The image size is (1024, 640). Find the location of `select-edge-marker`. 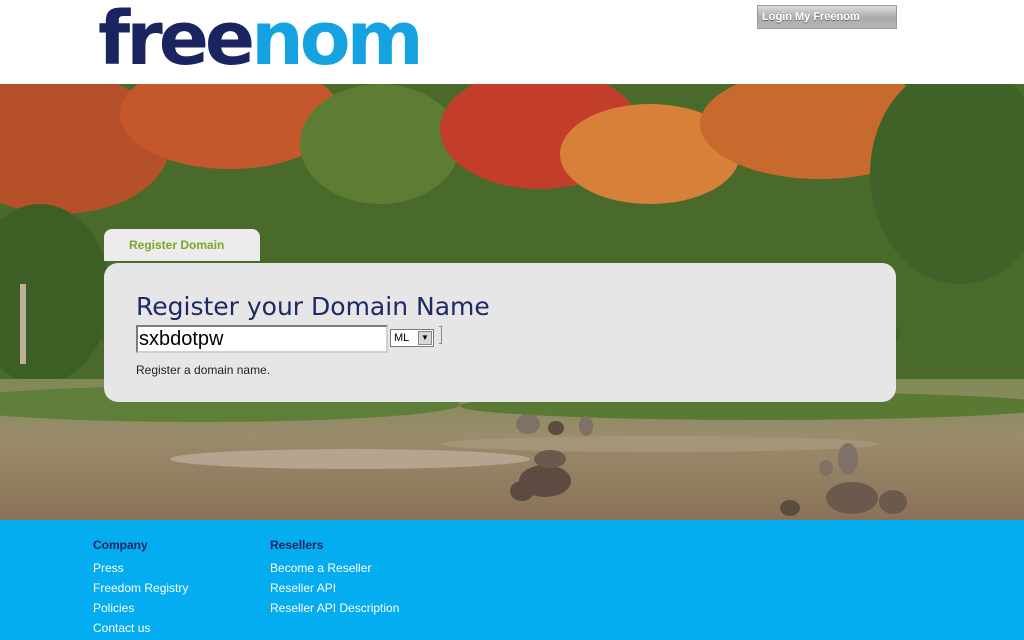

select-edge-marker is located at coordinates (440, 335).